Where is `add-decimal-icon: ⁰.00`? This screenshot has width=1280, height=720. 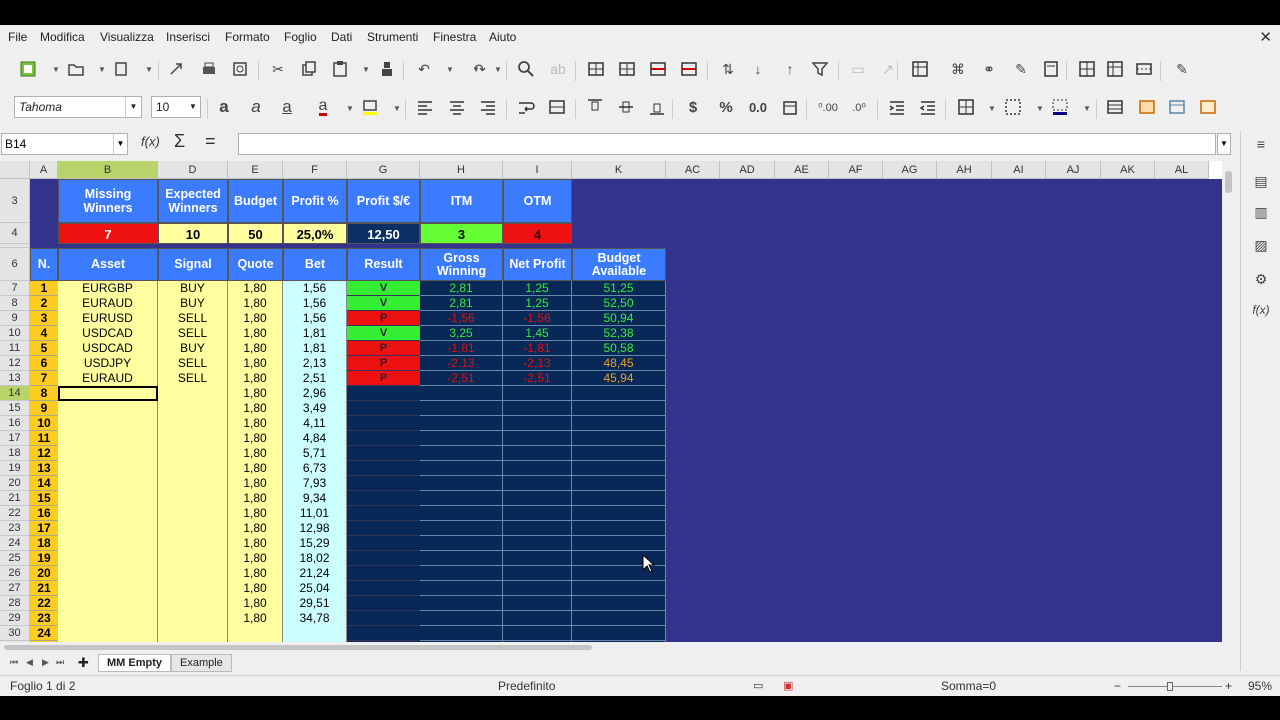
add-decimal-icon: ⁰.00 is located at coordinates (828, 107).